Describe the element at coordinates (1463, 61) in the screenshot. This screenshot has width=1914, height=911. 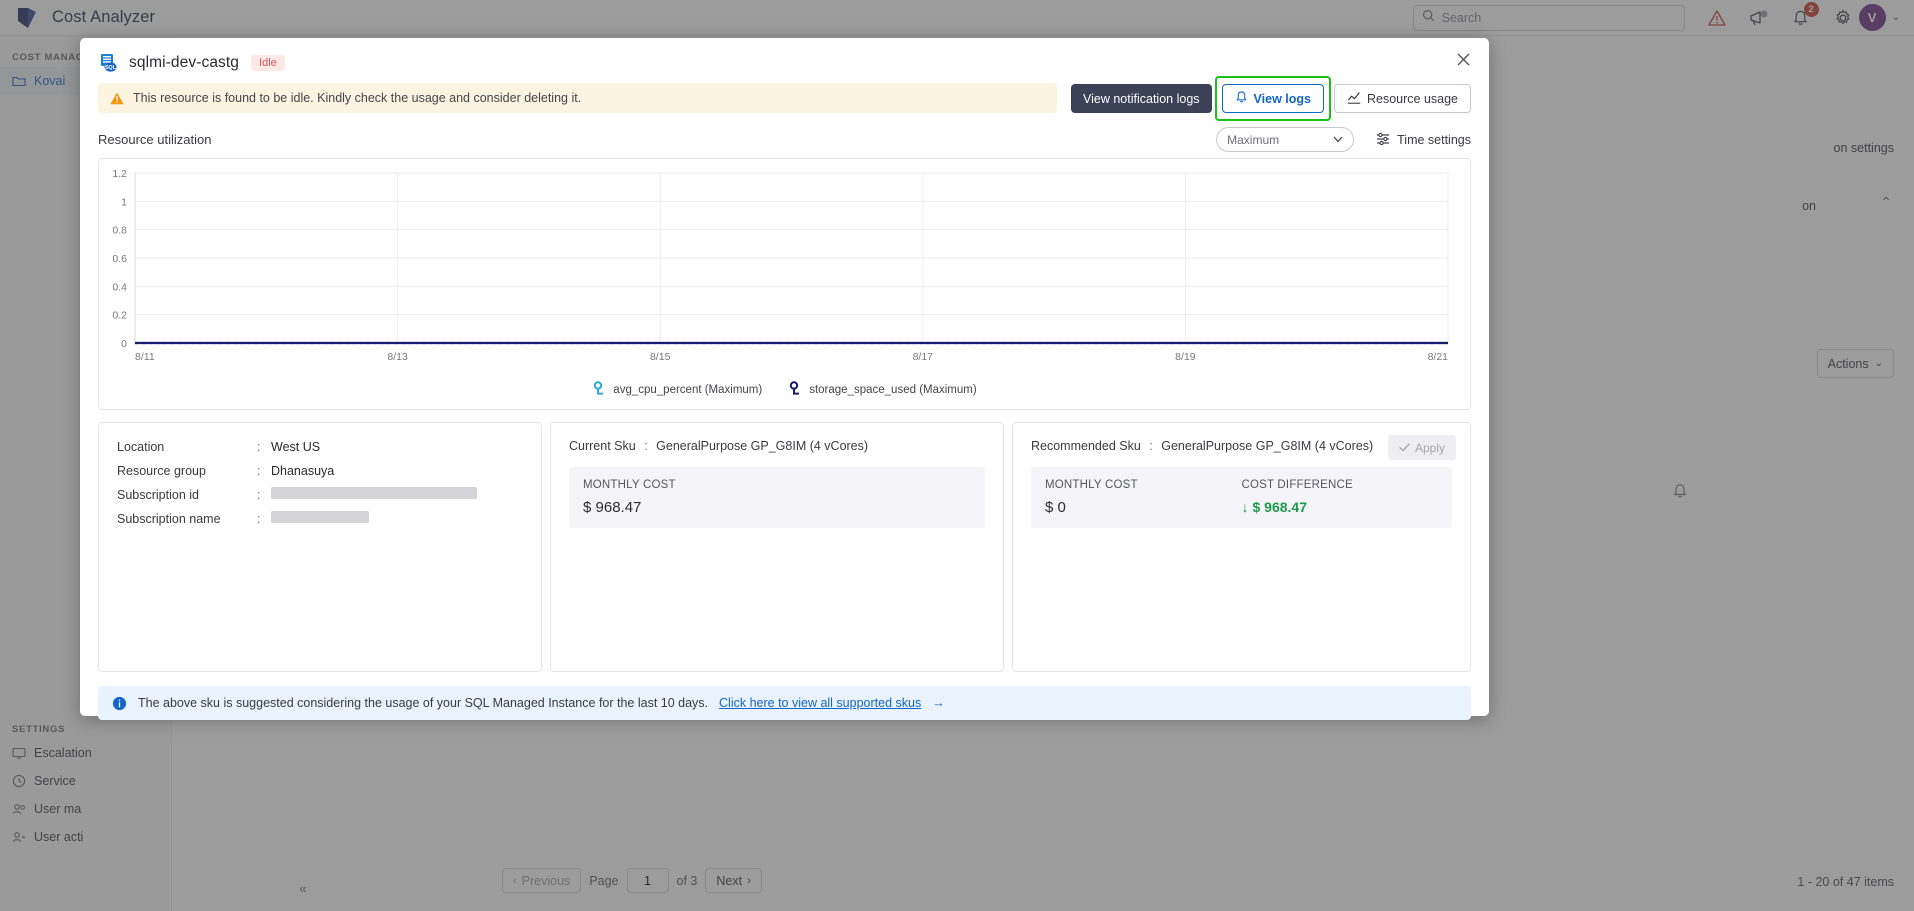
I see `close-icon` at that location.